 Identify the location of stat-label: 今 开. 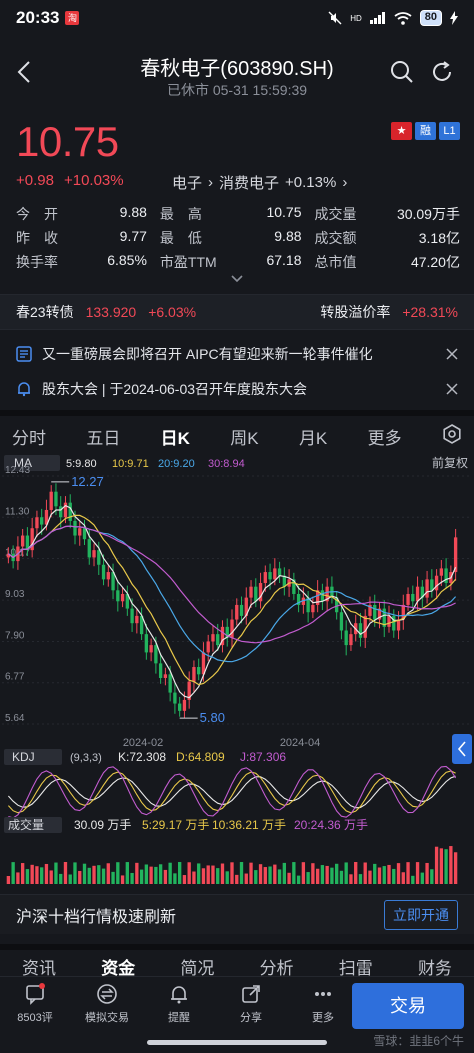
(37, 214).